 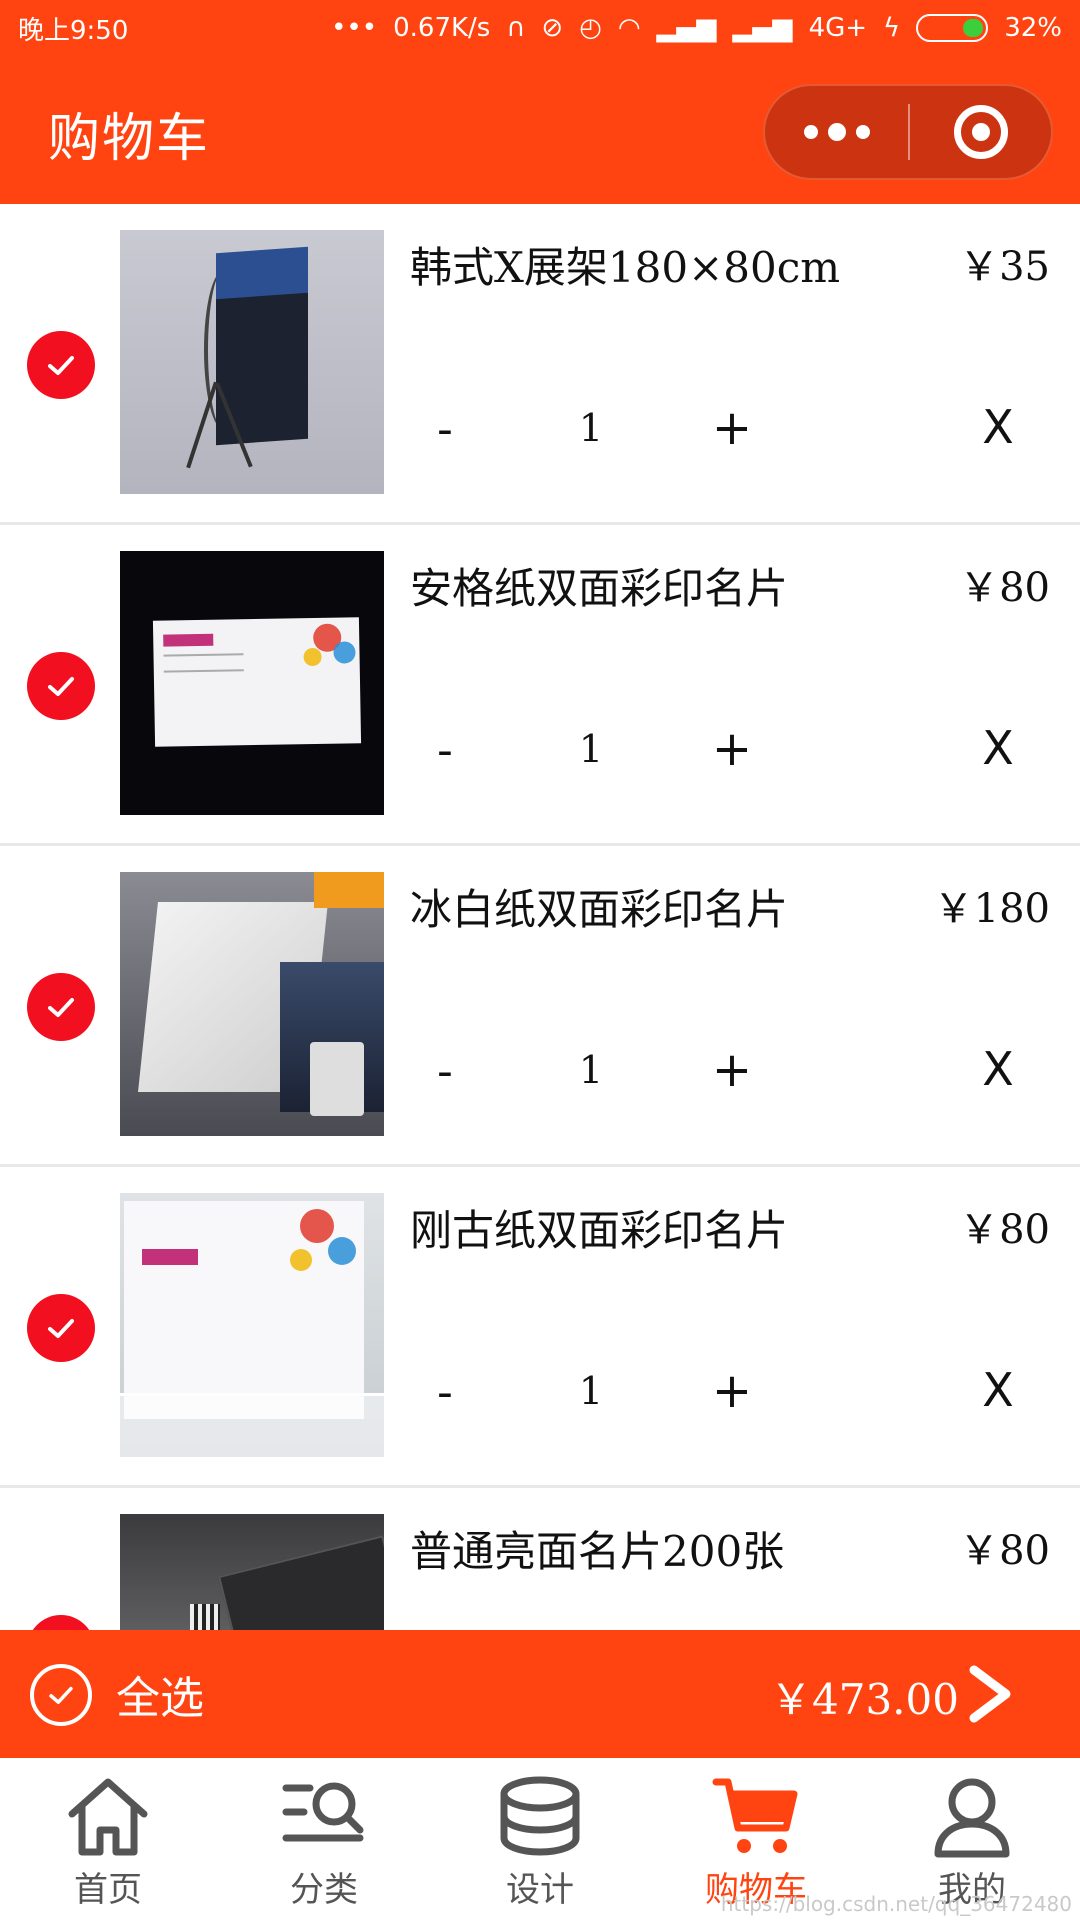 I want to click on status-icons: ••• 0.67K/s ∩ ⊘ ◴ ◠ ▂▄▆ ▂▄▆ 4G+ ϟ 32%, so click(x=696, y=28).